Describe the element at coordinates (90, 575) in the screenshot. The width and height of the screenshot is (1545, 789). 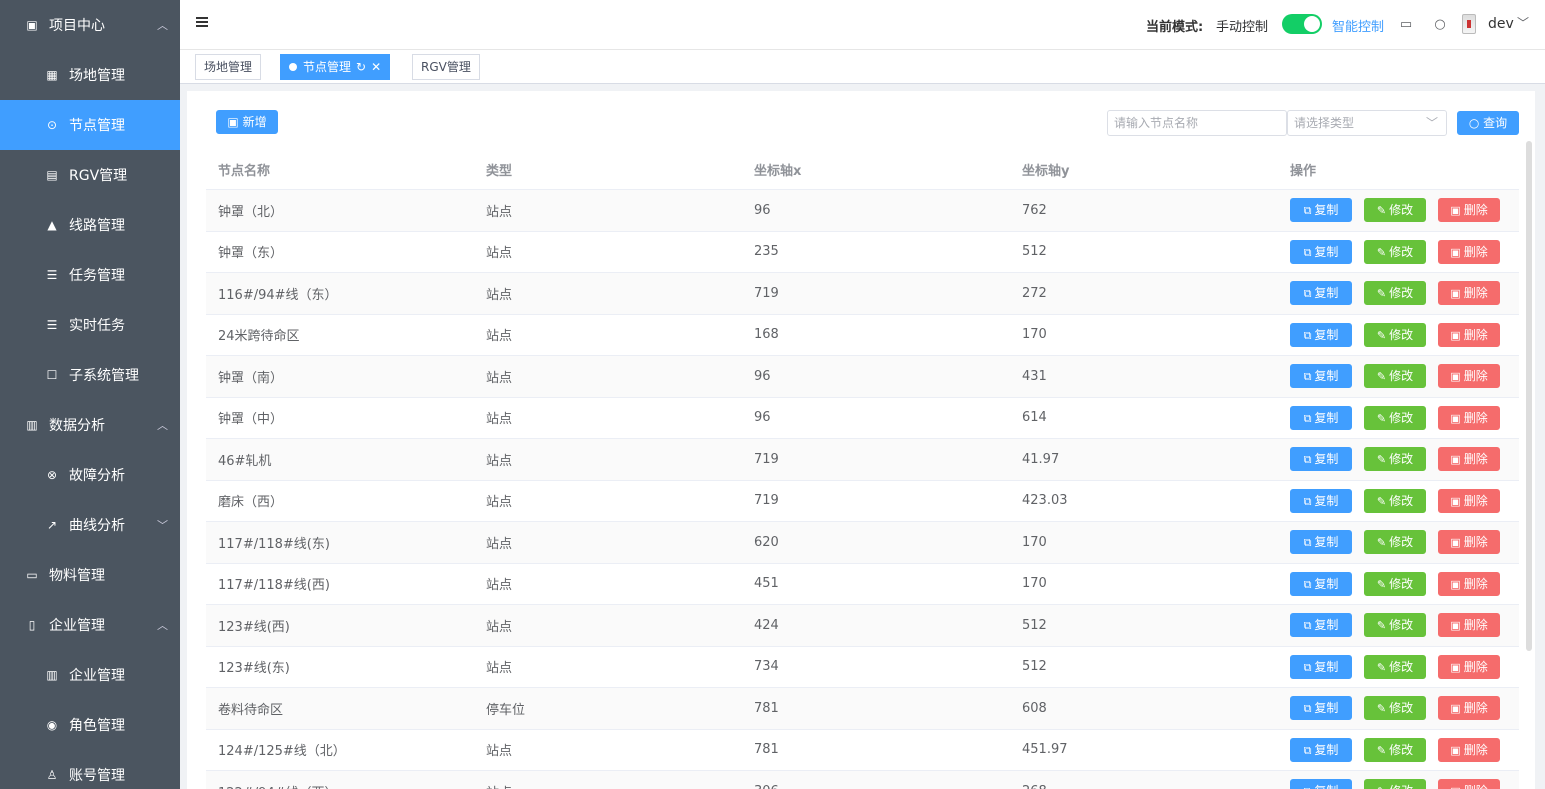
I see `sidebar-item: ▭ 物料管理` at that location.